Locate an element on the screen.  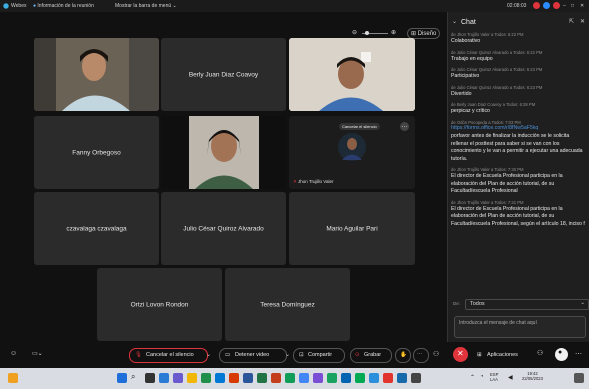
meeting-info-label: Información de la reunión is located at coordinates (65, 6).